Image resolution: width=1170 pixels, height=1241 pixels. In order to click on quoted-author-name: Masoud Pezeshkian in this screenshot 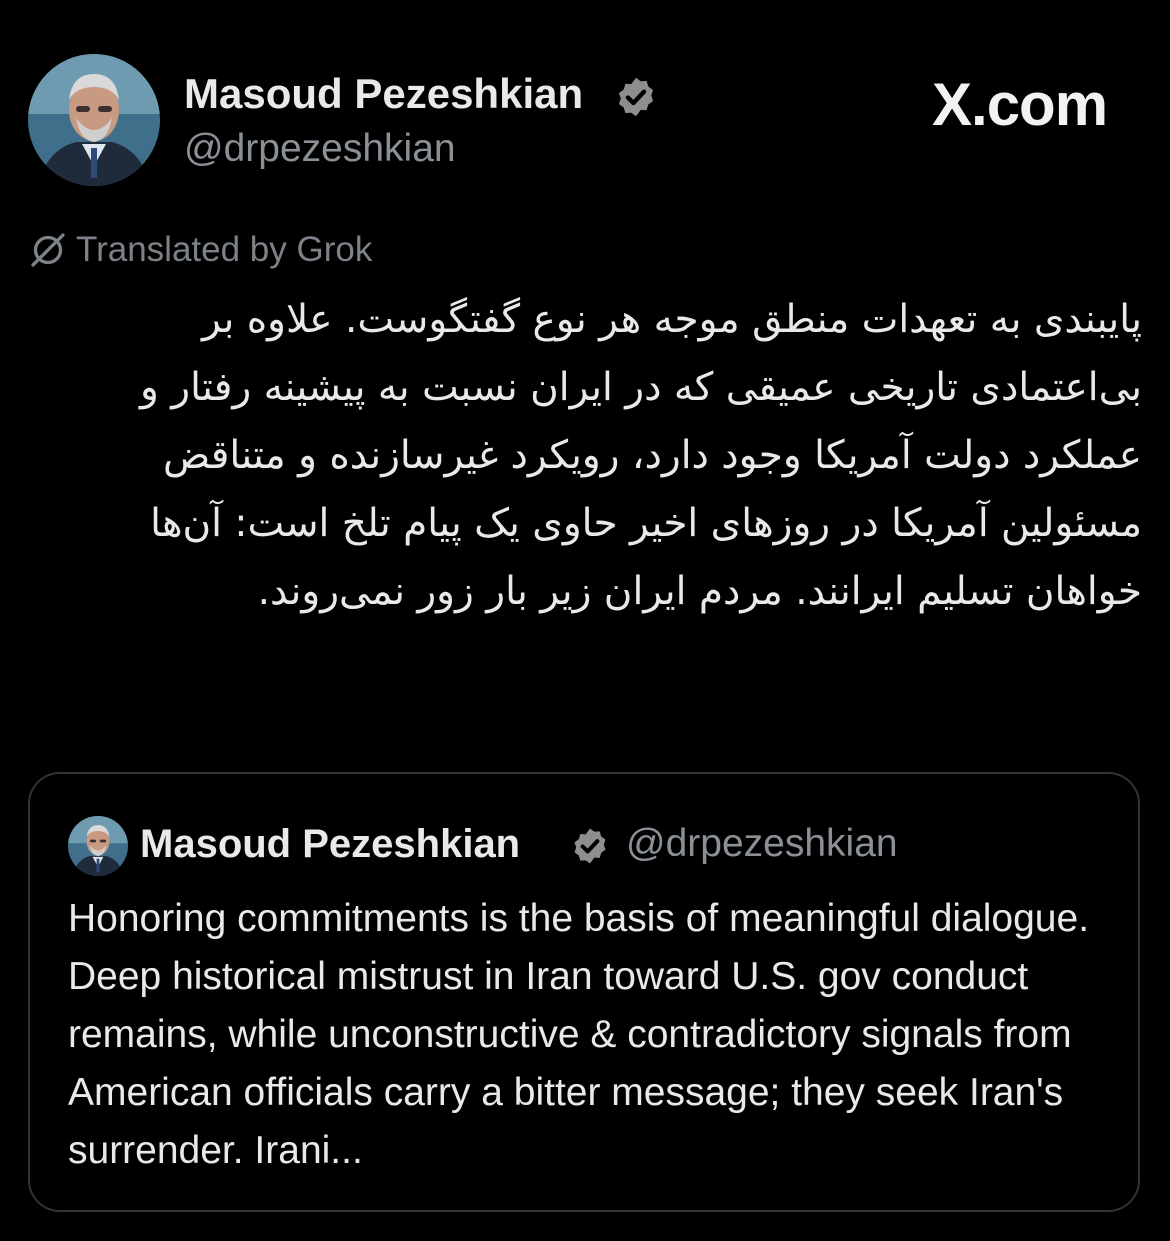, I will do `click(330, 844)`.